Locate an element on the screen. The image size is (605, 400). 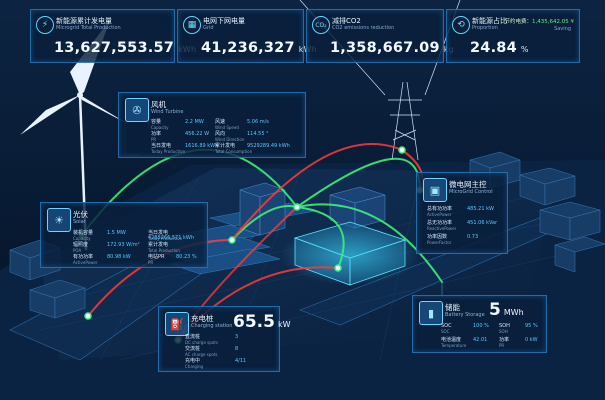
stat-wind-speed: 风速 Wind Speed 5.06 m/s is located at coordinates (242, 124).